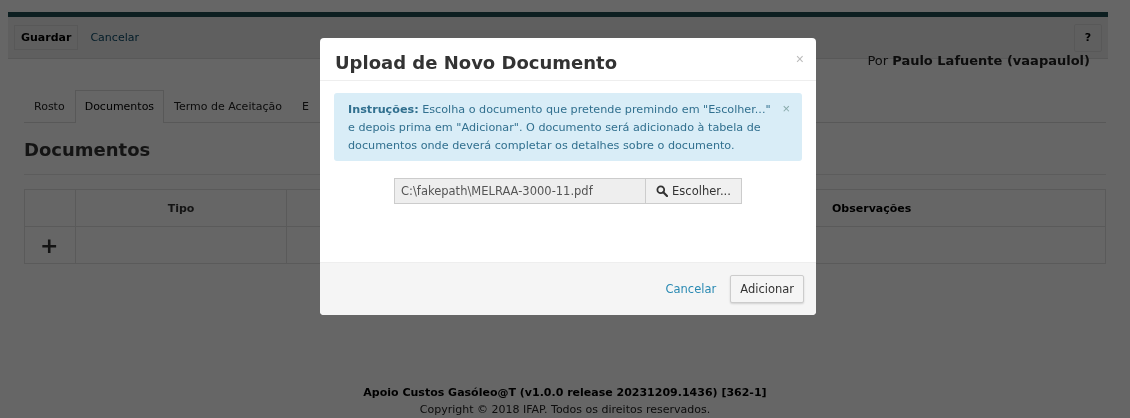 The width and height of the screenshot is (1130, 418). Describe the element at coordinates (565, 410) in the screenshot. I see `copyright-text: Copyright © 2018 IFAP. Todos os direitos reservados.` at that location.